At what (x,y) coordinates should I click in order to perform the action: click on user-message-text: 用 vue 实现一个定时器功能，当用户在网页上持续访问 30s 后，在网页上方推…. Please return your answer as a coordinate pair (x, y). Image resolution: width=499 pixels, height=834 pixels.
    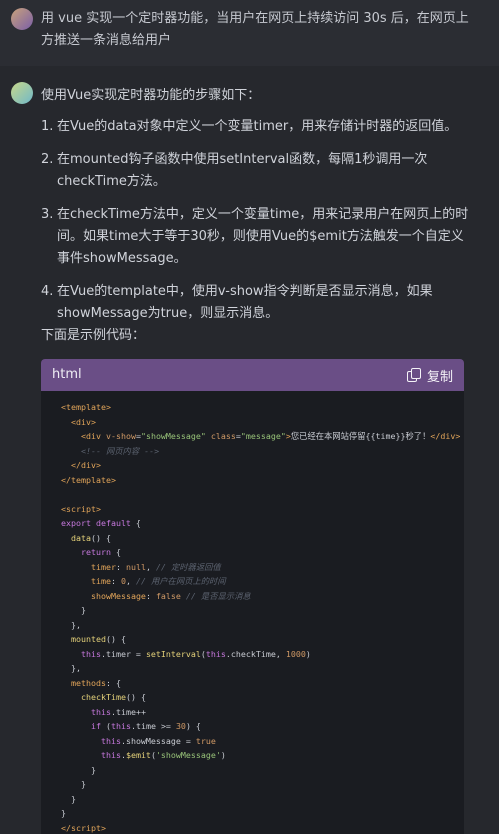
    Looking at the image, I should click on (255, 29).